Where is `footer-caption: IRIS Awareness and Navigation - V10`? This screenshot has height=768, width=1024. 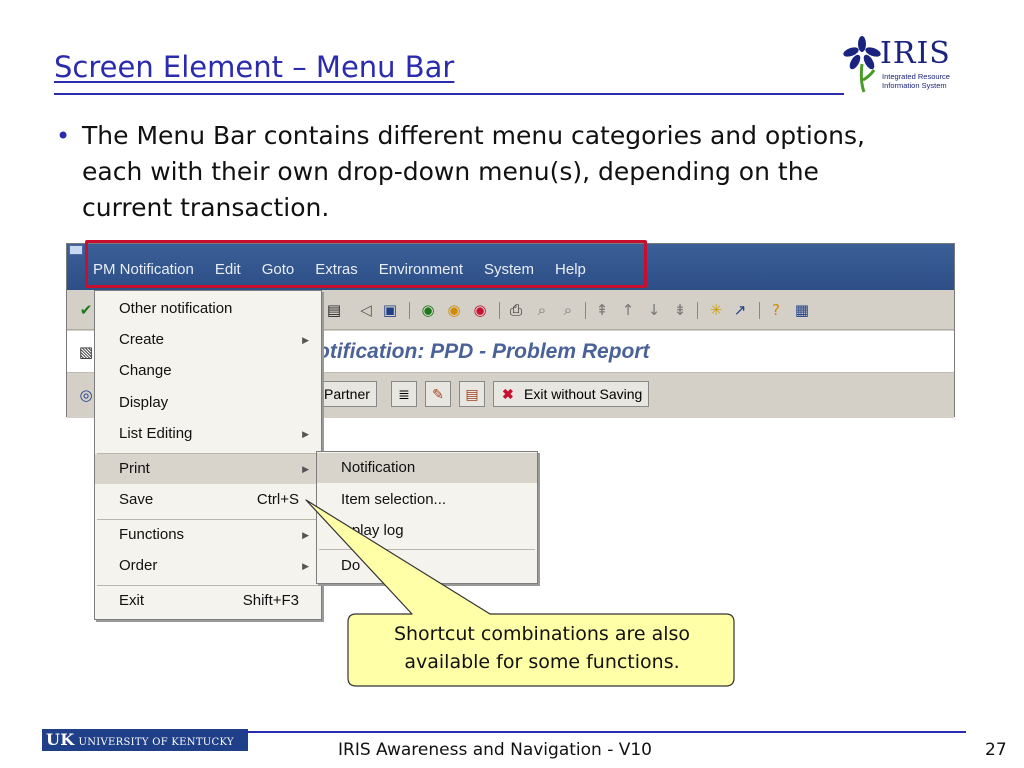 footer-caption: IRIS Awareness and Navigation - V10 is located at coordinates (495, 750).